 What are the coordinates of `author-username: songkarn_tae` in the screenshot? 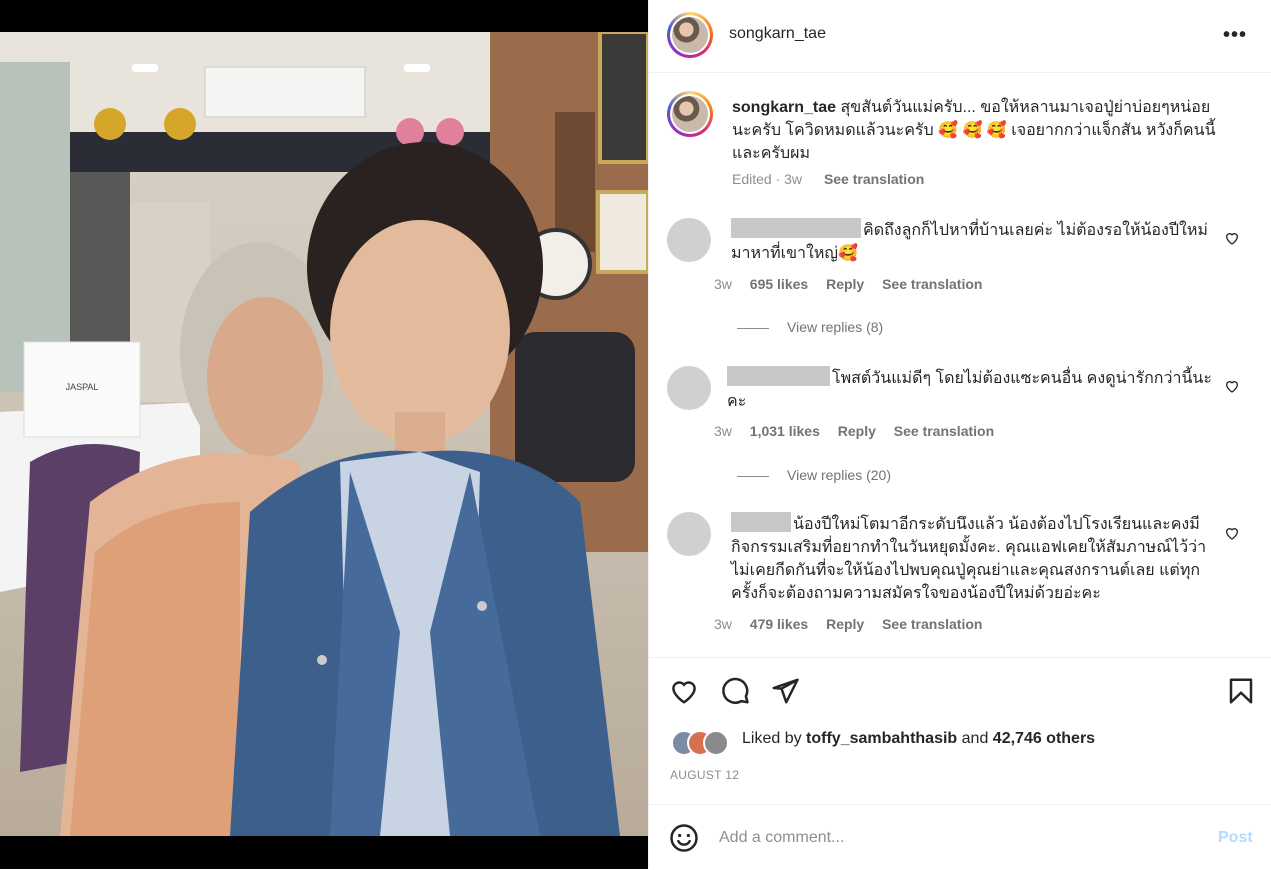 It's located at (777, 34).